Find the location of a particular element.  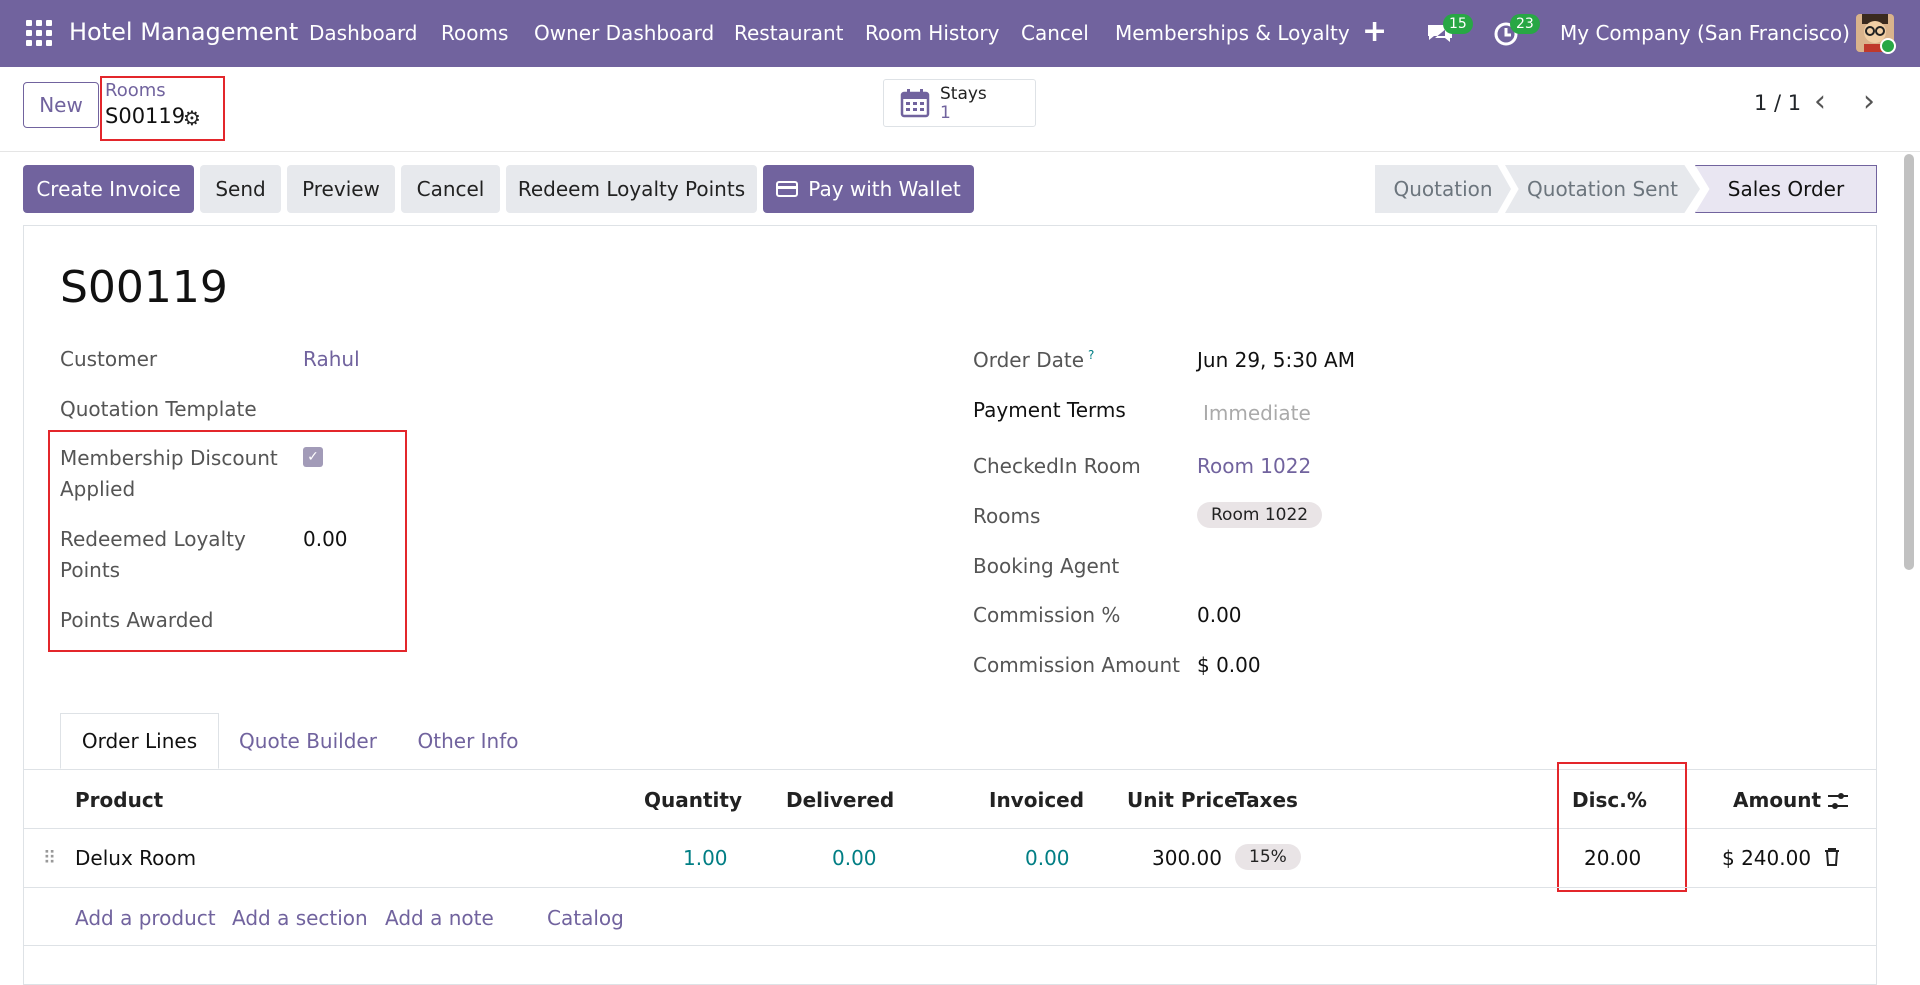

commission-amount-value: $ 0.00 is located at coordinates (1229, 665).